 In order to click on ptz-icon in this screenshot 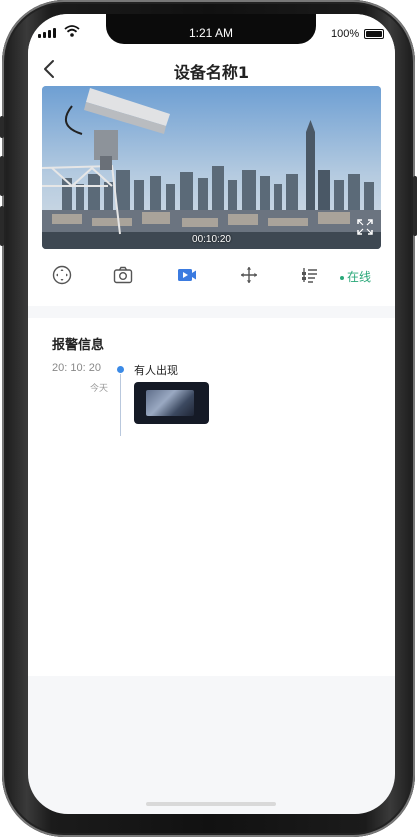, I will do `click(62, 275)`.